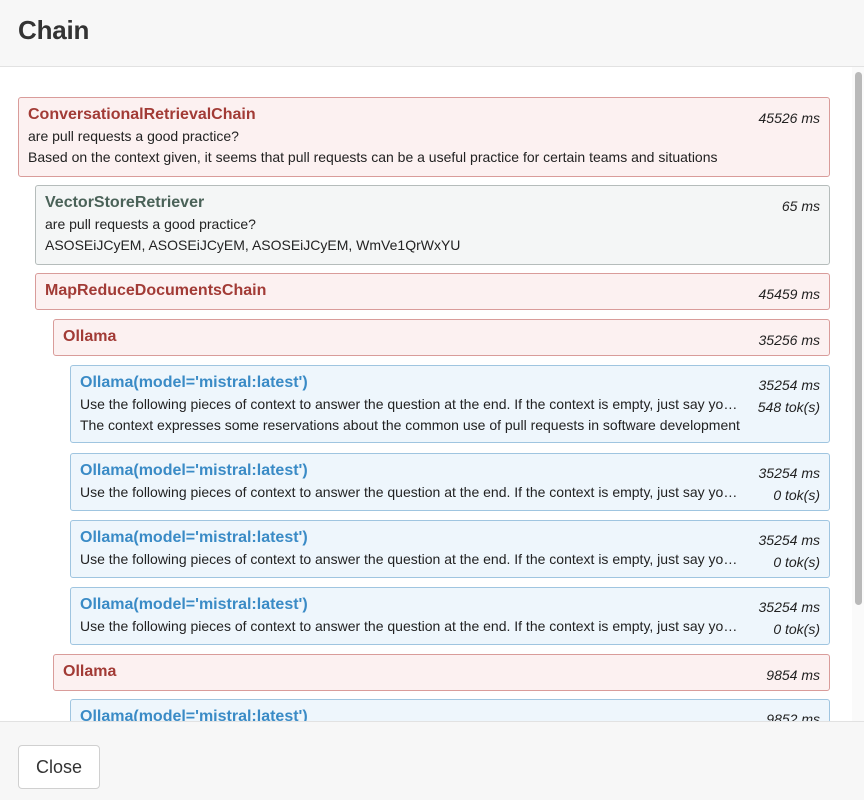  What do you see at coordinates (441, 672) in the screenshot?
I see `run-ollama: Ollama 9854 ms` at bounding box center [441, 672].